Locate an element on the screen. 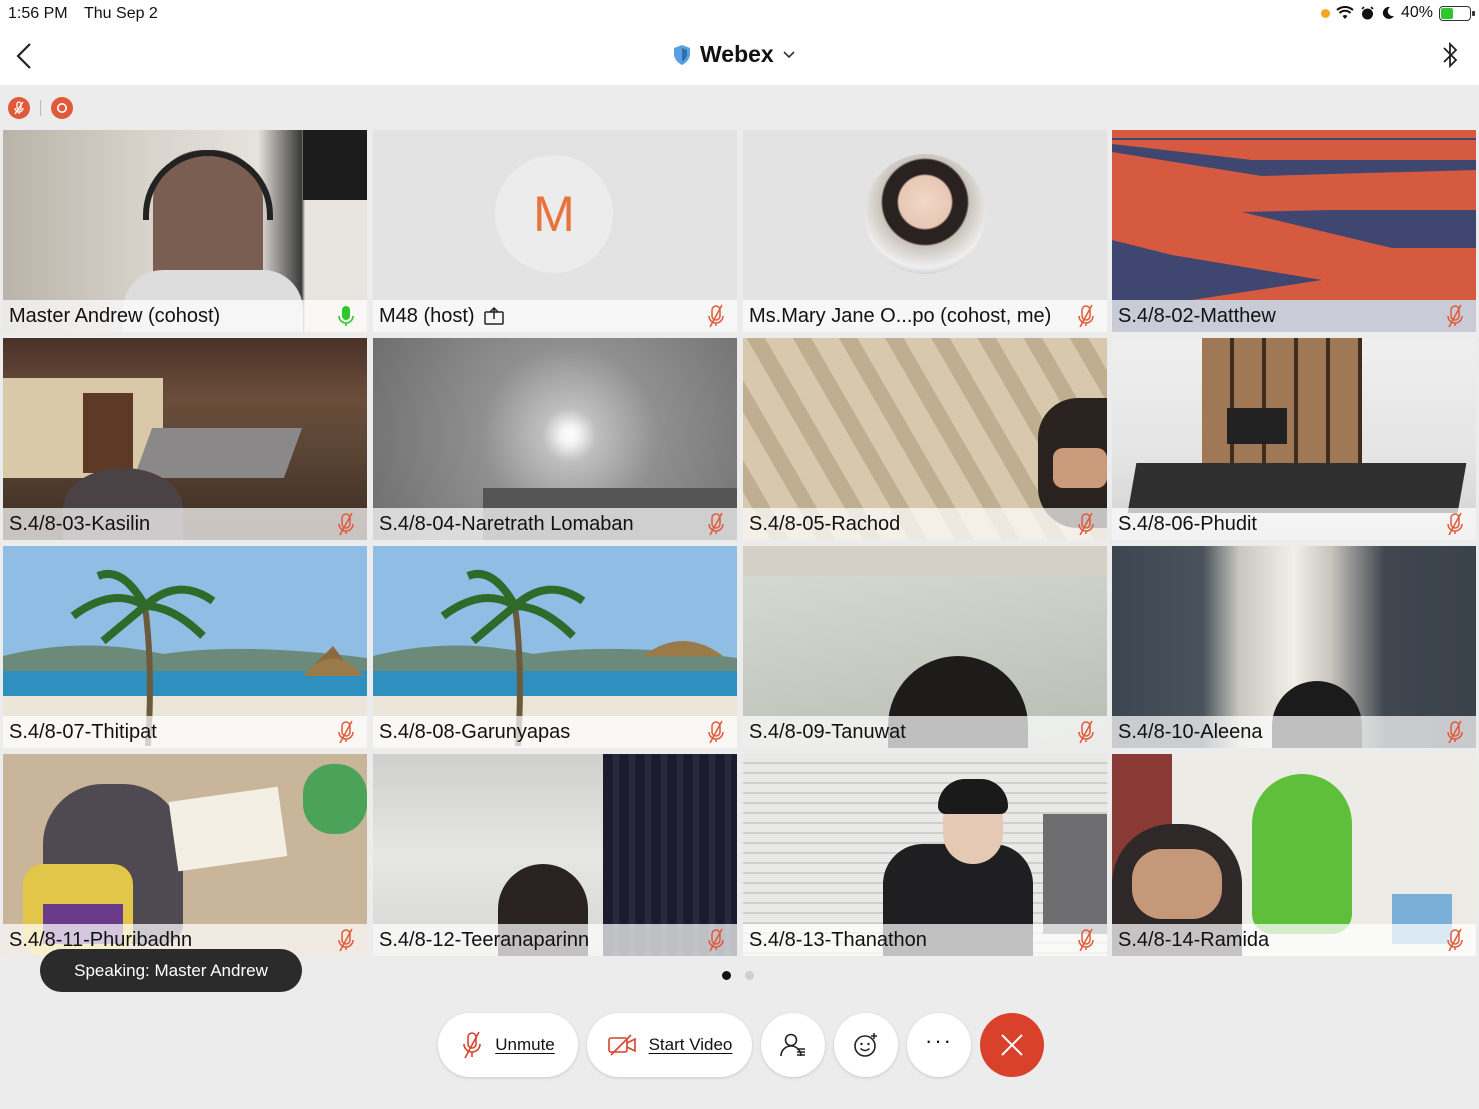 The height and width of the screenshot is (1109, 1479). participant-tile: S.4/8-04-Naretrath Lomaban is located at coordinates (555, 439).